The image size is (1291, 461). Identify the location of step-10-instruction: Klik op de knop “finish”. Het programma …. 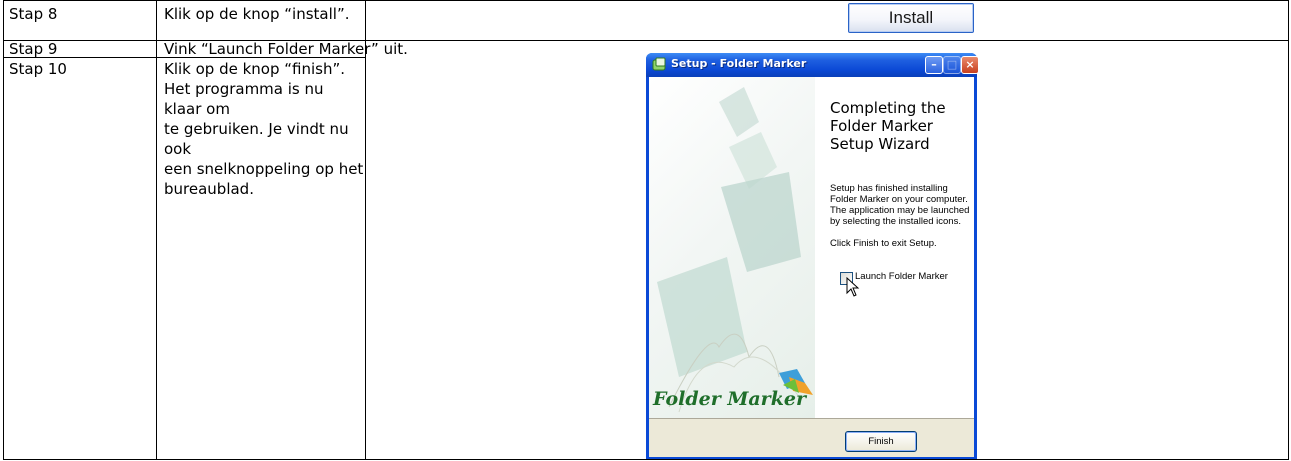
(264, 129).